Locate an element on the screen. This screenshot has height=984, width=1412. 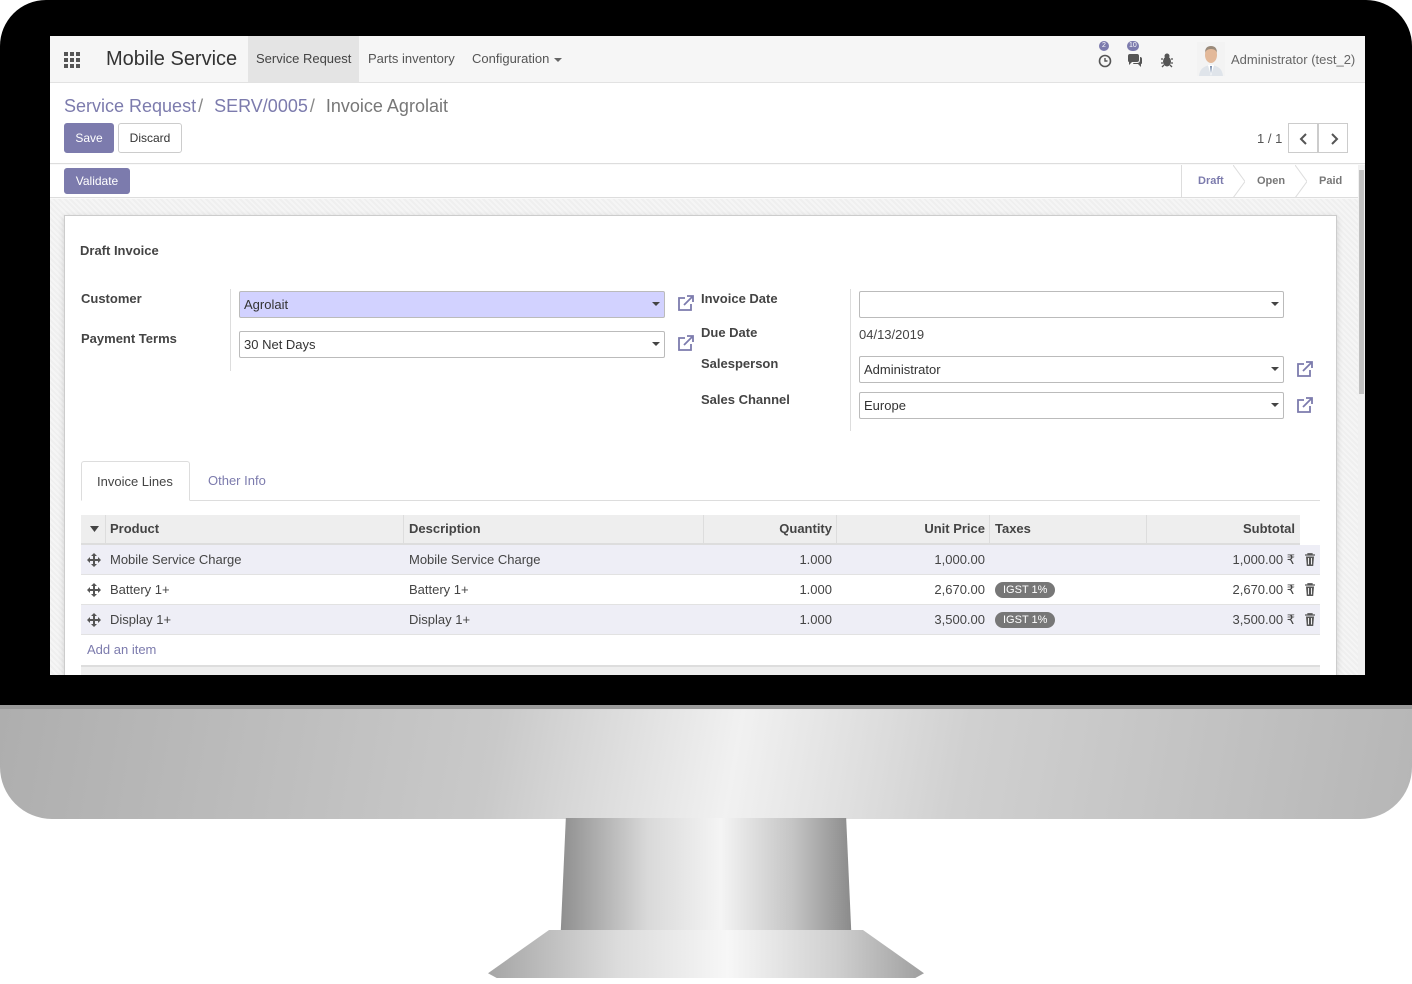
discard-button: Discard is located at coordinates (150, 138).